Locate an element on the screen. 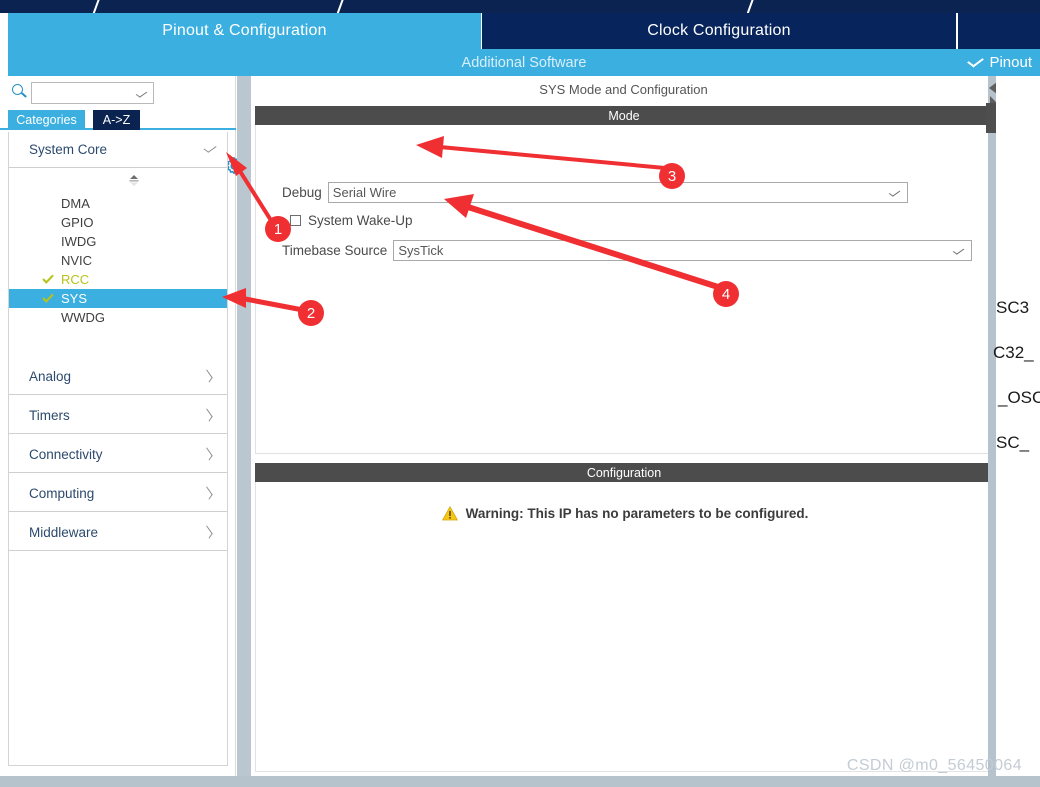 Image resolution: width=1040 pixels, height=787 pixels. tab-a-to-z: A->Z is located at coordinates (116, 120).